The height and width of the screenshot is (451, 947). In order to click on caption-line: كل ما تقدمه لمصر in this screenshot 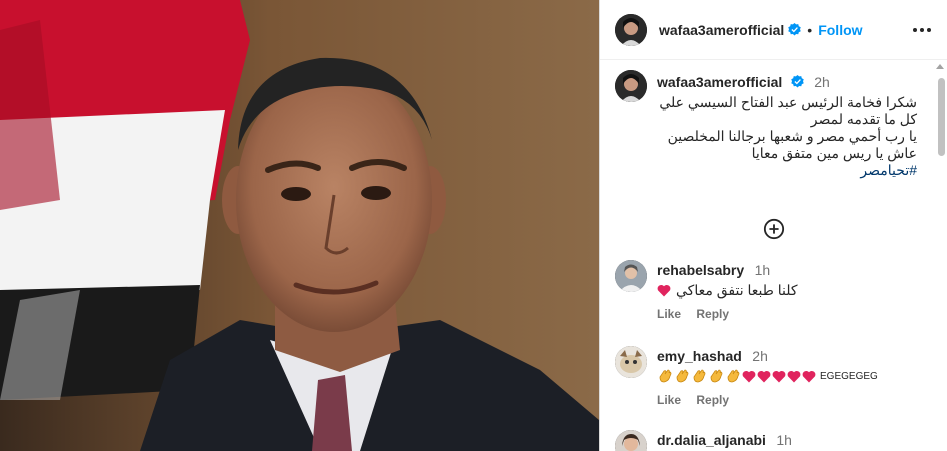, I will do `click(863, 119)`.